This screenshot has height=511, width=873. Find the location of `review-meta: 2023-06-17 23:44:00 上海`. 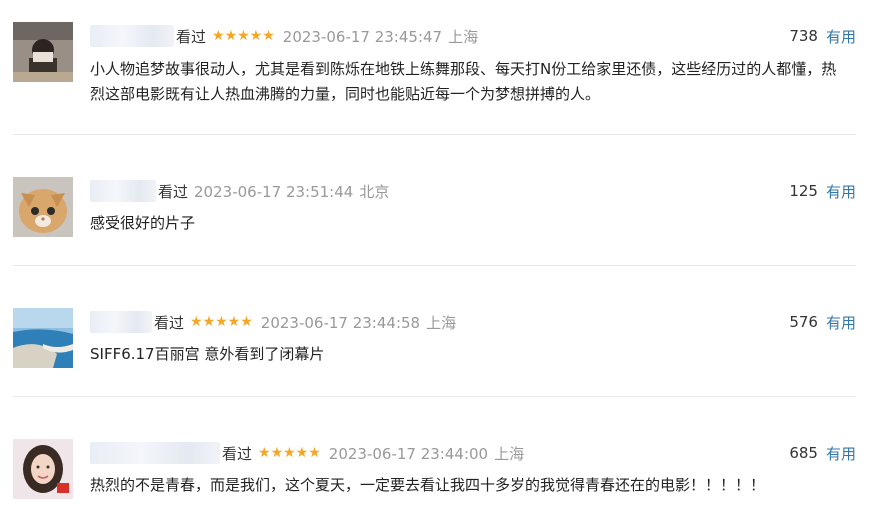

review-meta: 2023-06-17 23:44:00 上海 is located at coordinates (426, 453).